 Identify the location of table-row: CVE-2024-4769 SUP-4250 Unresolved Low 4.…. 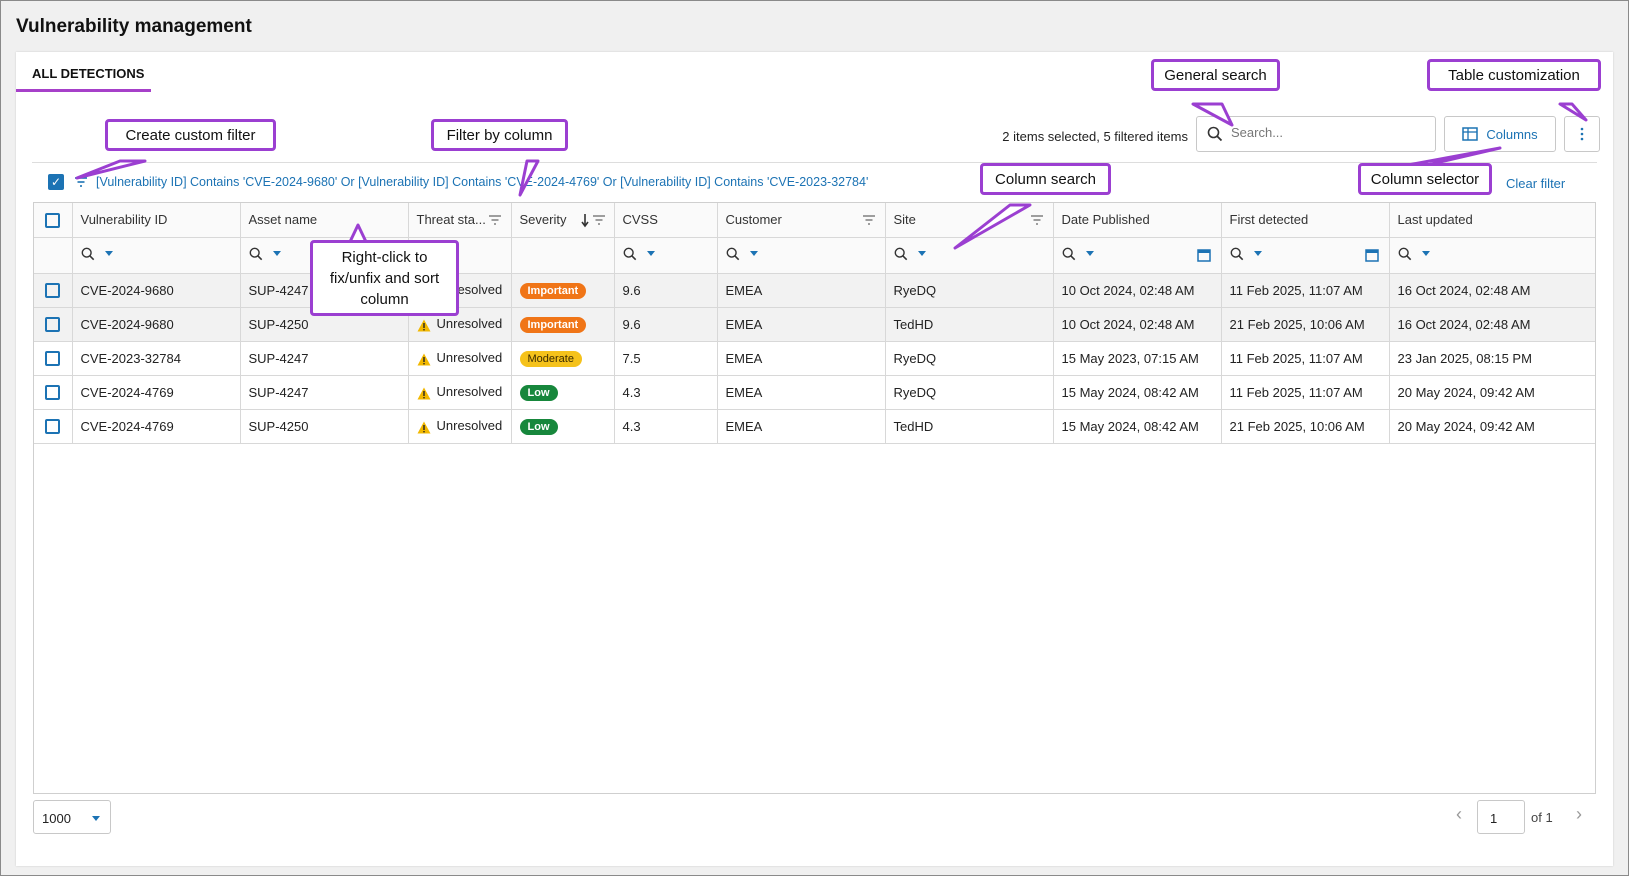
(814, 426).